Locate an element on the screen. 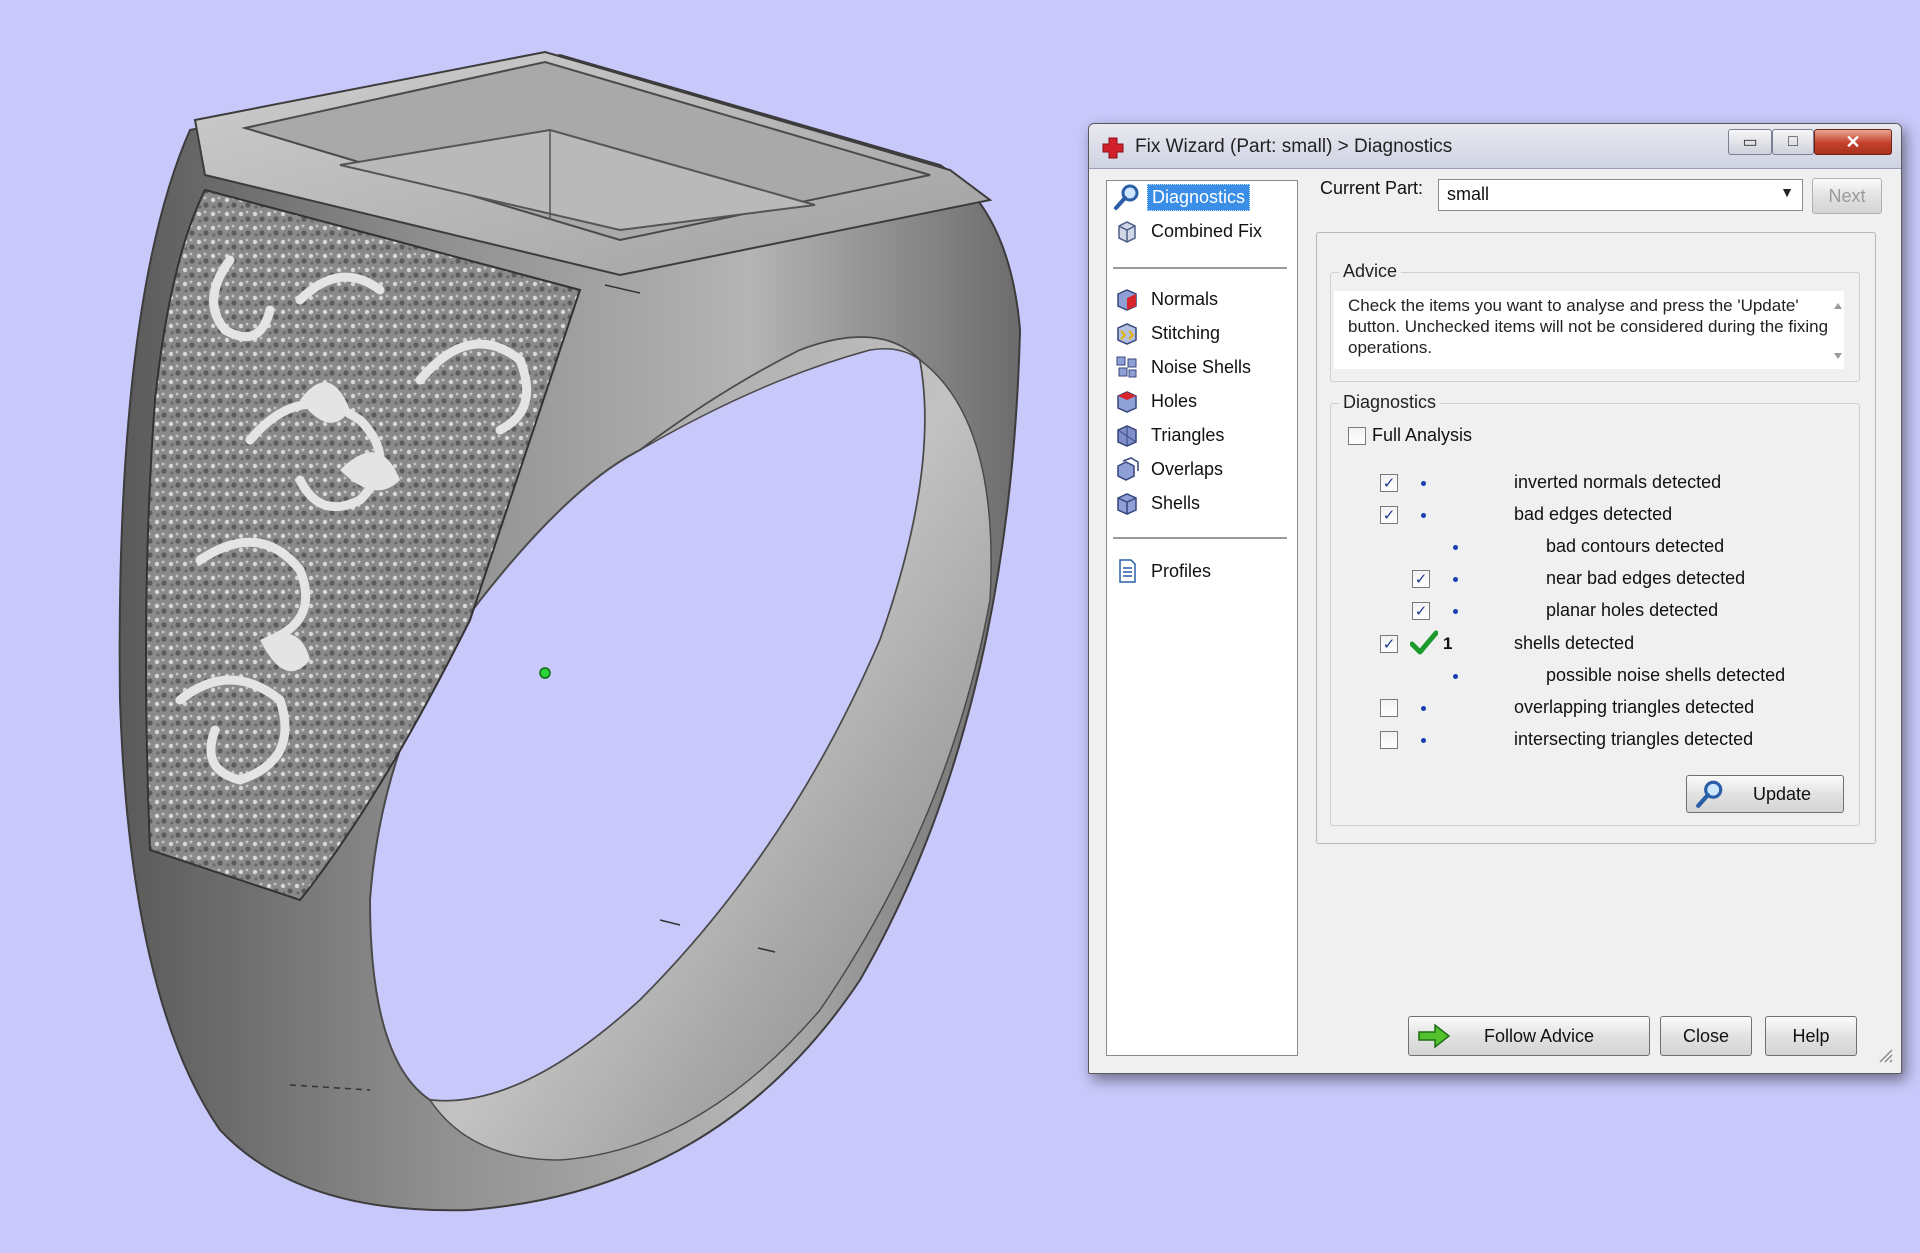  current-part-label: Current Part: is located at coordinates (1372, 188).